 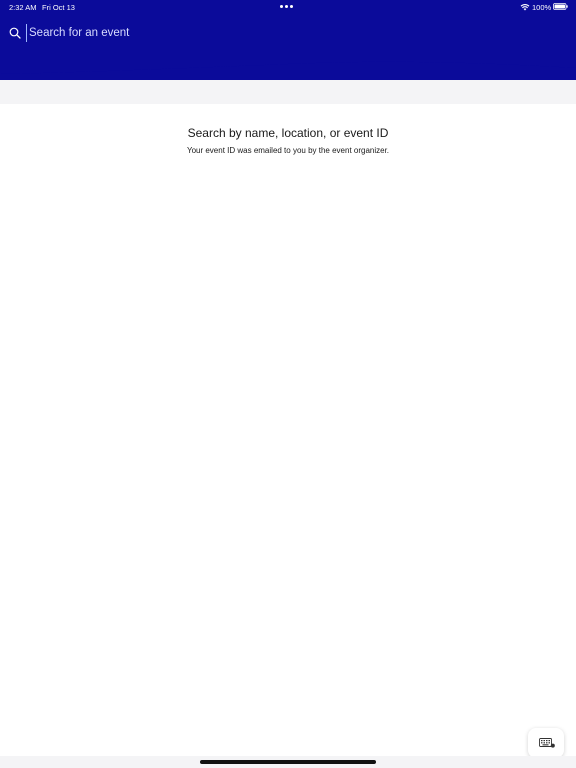 What do you see at coordinates (237, 33) in the screenshot?
I see `search-input` at bounding box center [237, 33].